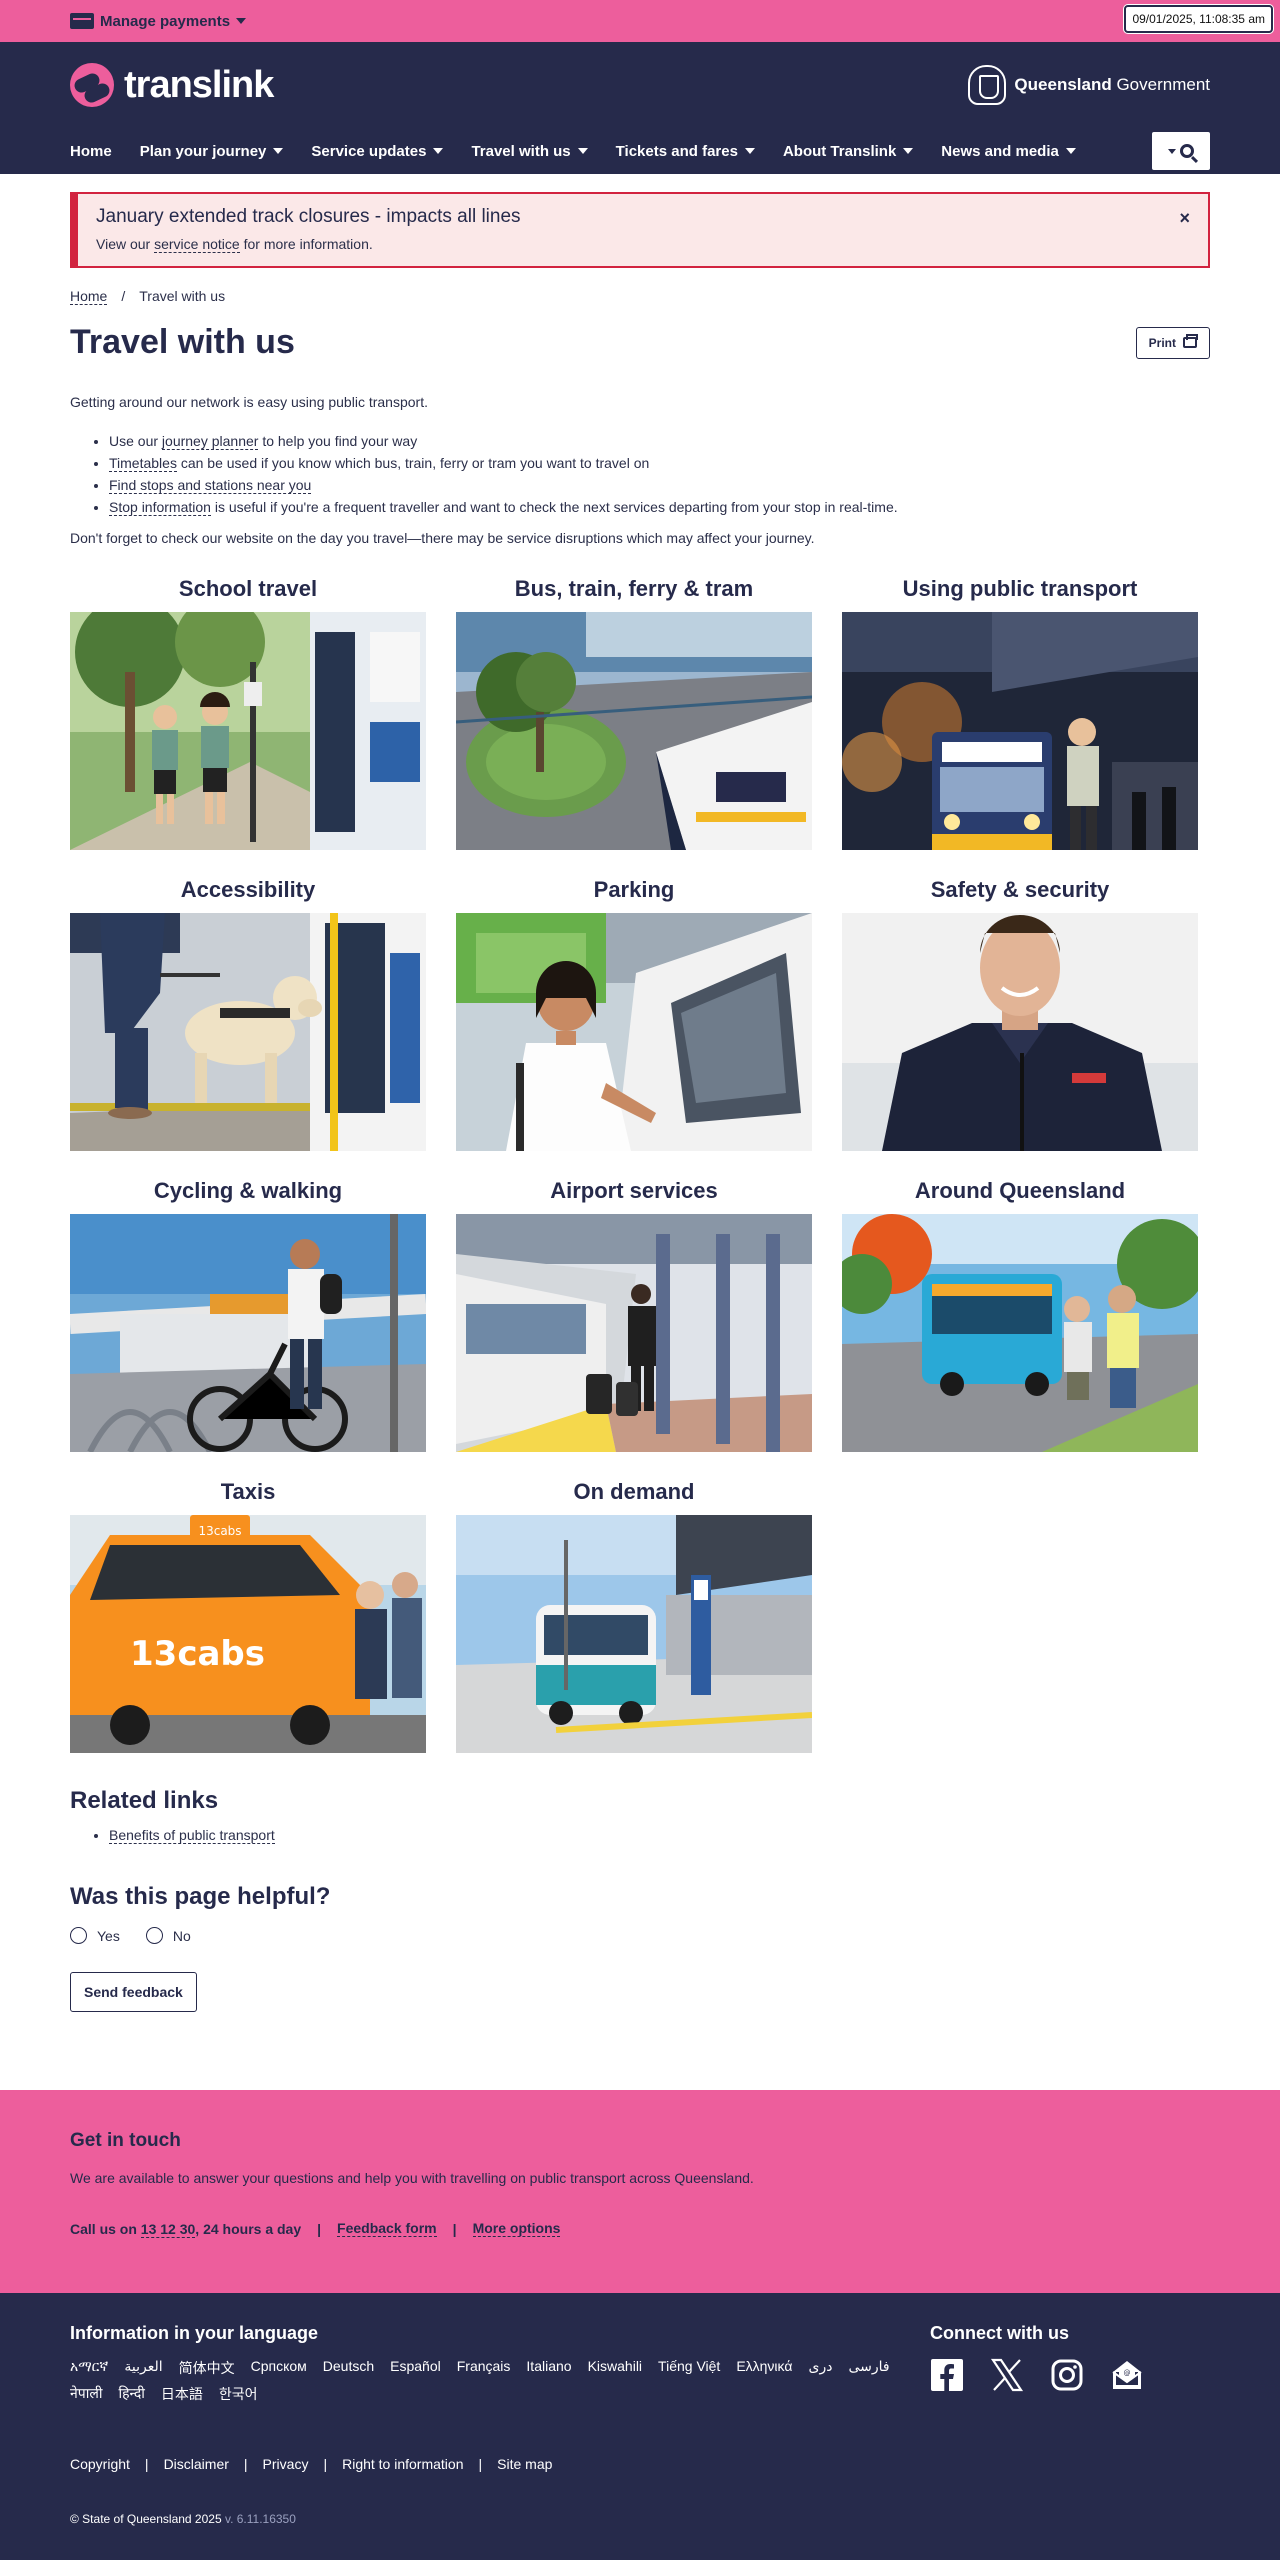  Describe the element at coordinates (182, 296) in the screenshot. I see `breadcrumb-current: Travel with us` at that location.